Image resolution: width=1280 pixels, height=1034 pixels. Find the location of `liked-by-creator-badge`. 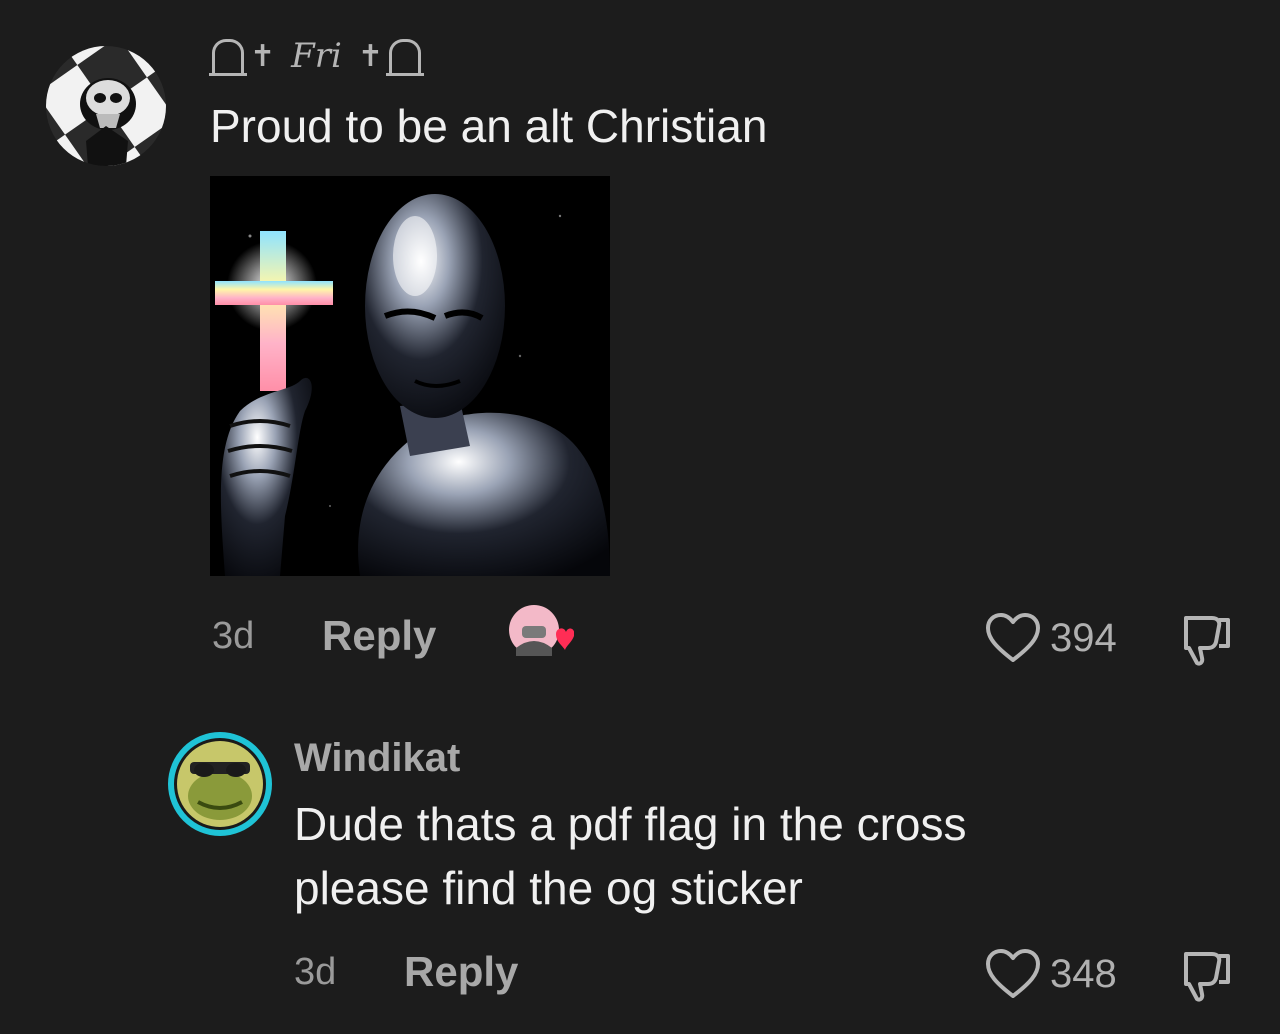

liked-by-creator-badge is located at coordinates (541, 632).